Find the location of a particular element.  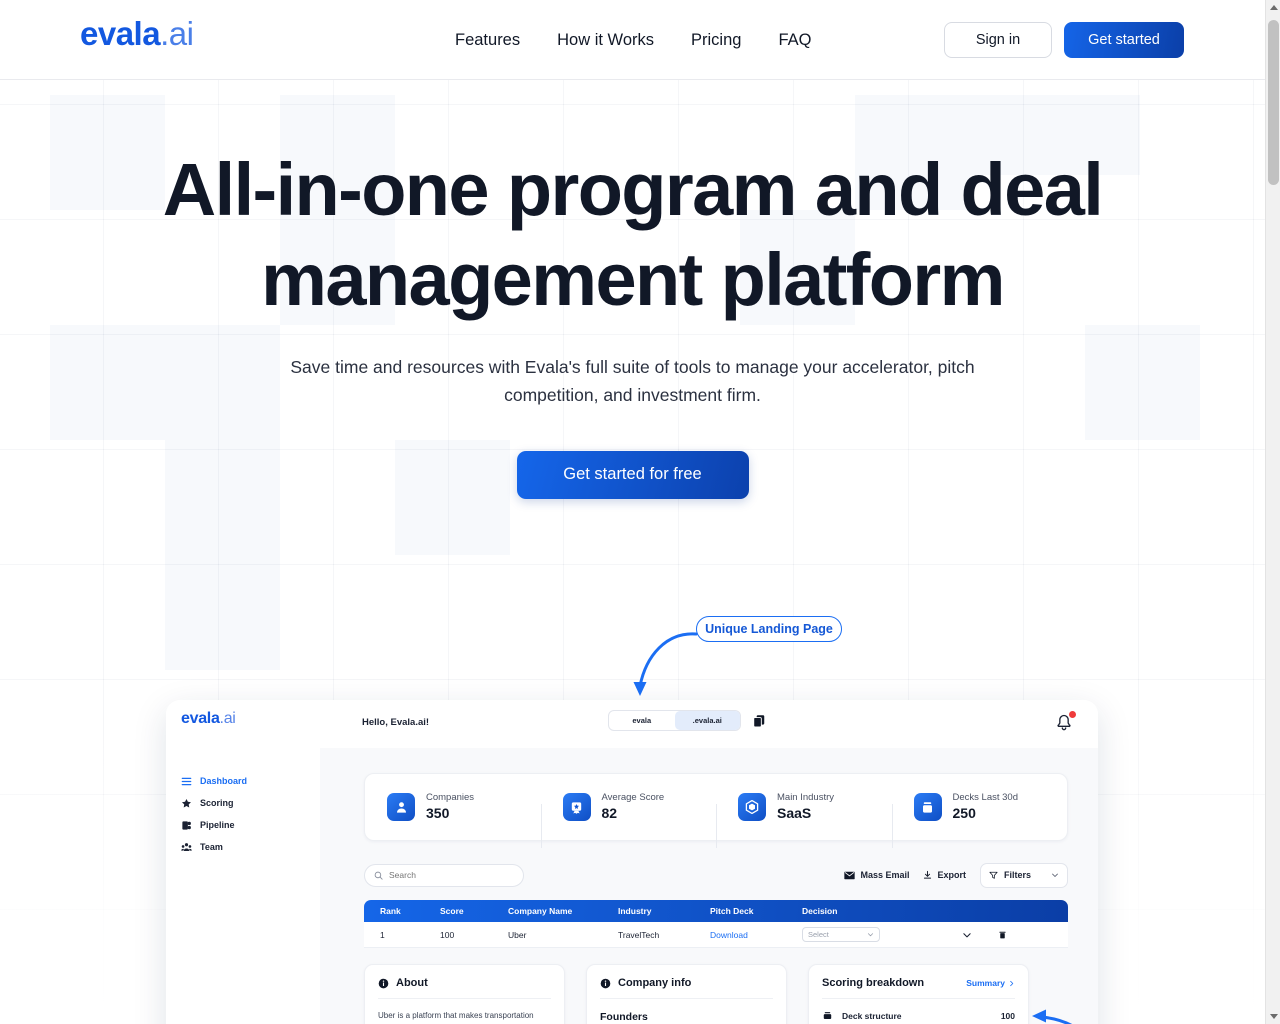

browser-scrollbar is located at coordinates (1272, 512).